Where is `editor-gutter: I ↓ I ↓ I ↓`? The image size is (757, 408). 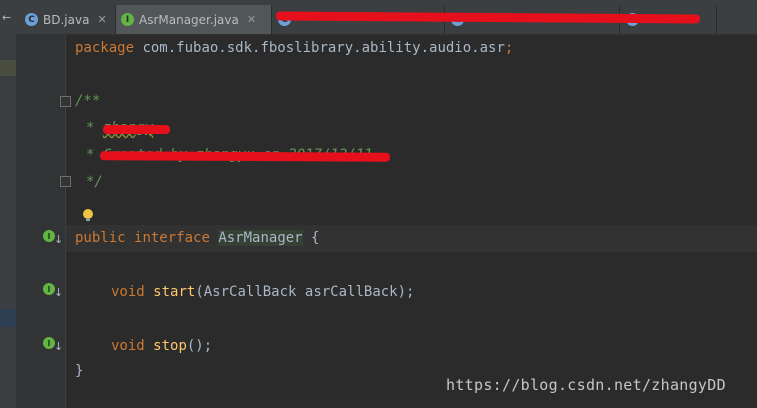
editor-gutter: I ↓ I ↓ I ↓ is located at coordinates (44, 221).